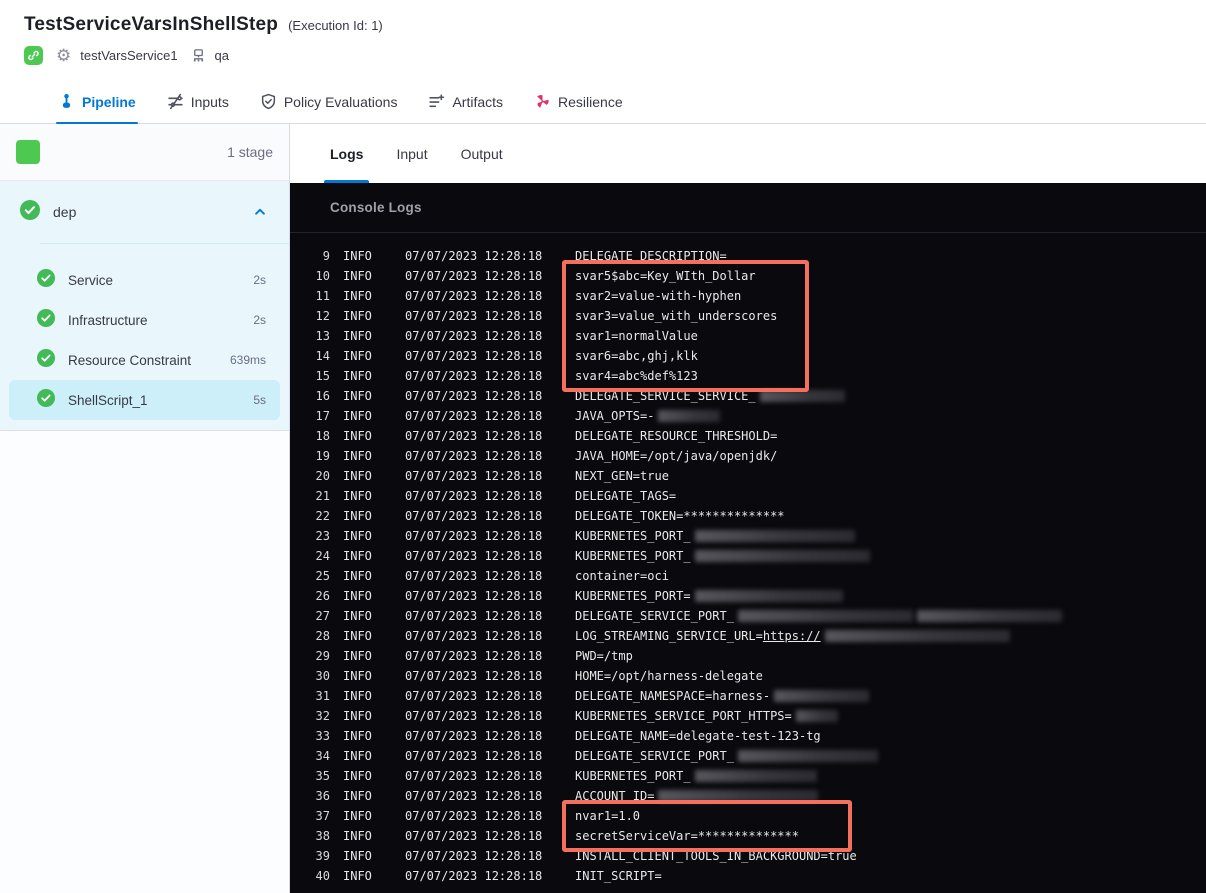 The height and width of the screenshot is (893, 1206). I want to click on log-text: svar1=normalValue, so click(636, 336).